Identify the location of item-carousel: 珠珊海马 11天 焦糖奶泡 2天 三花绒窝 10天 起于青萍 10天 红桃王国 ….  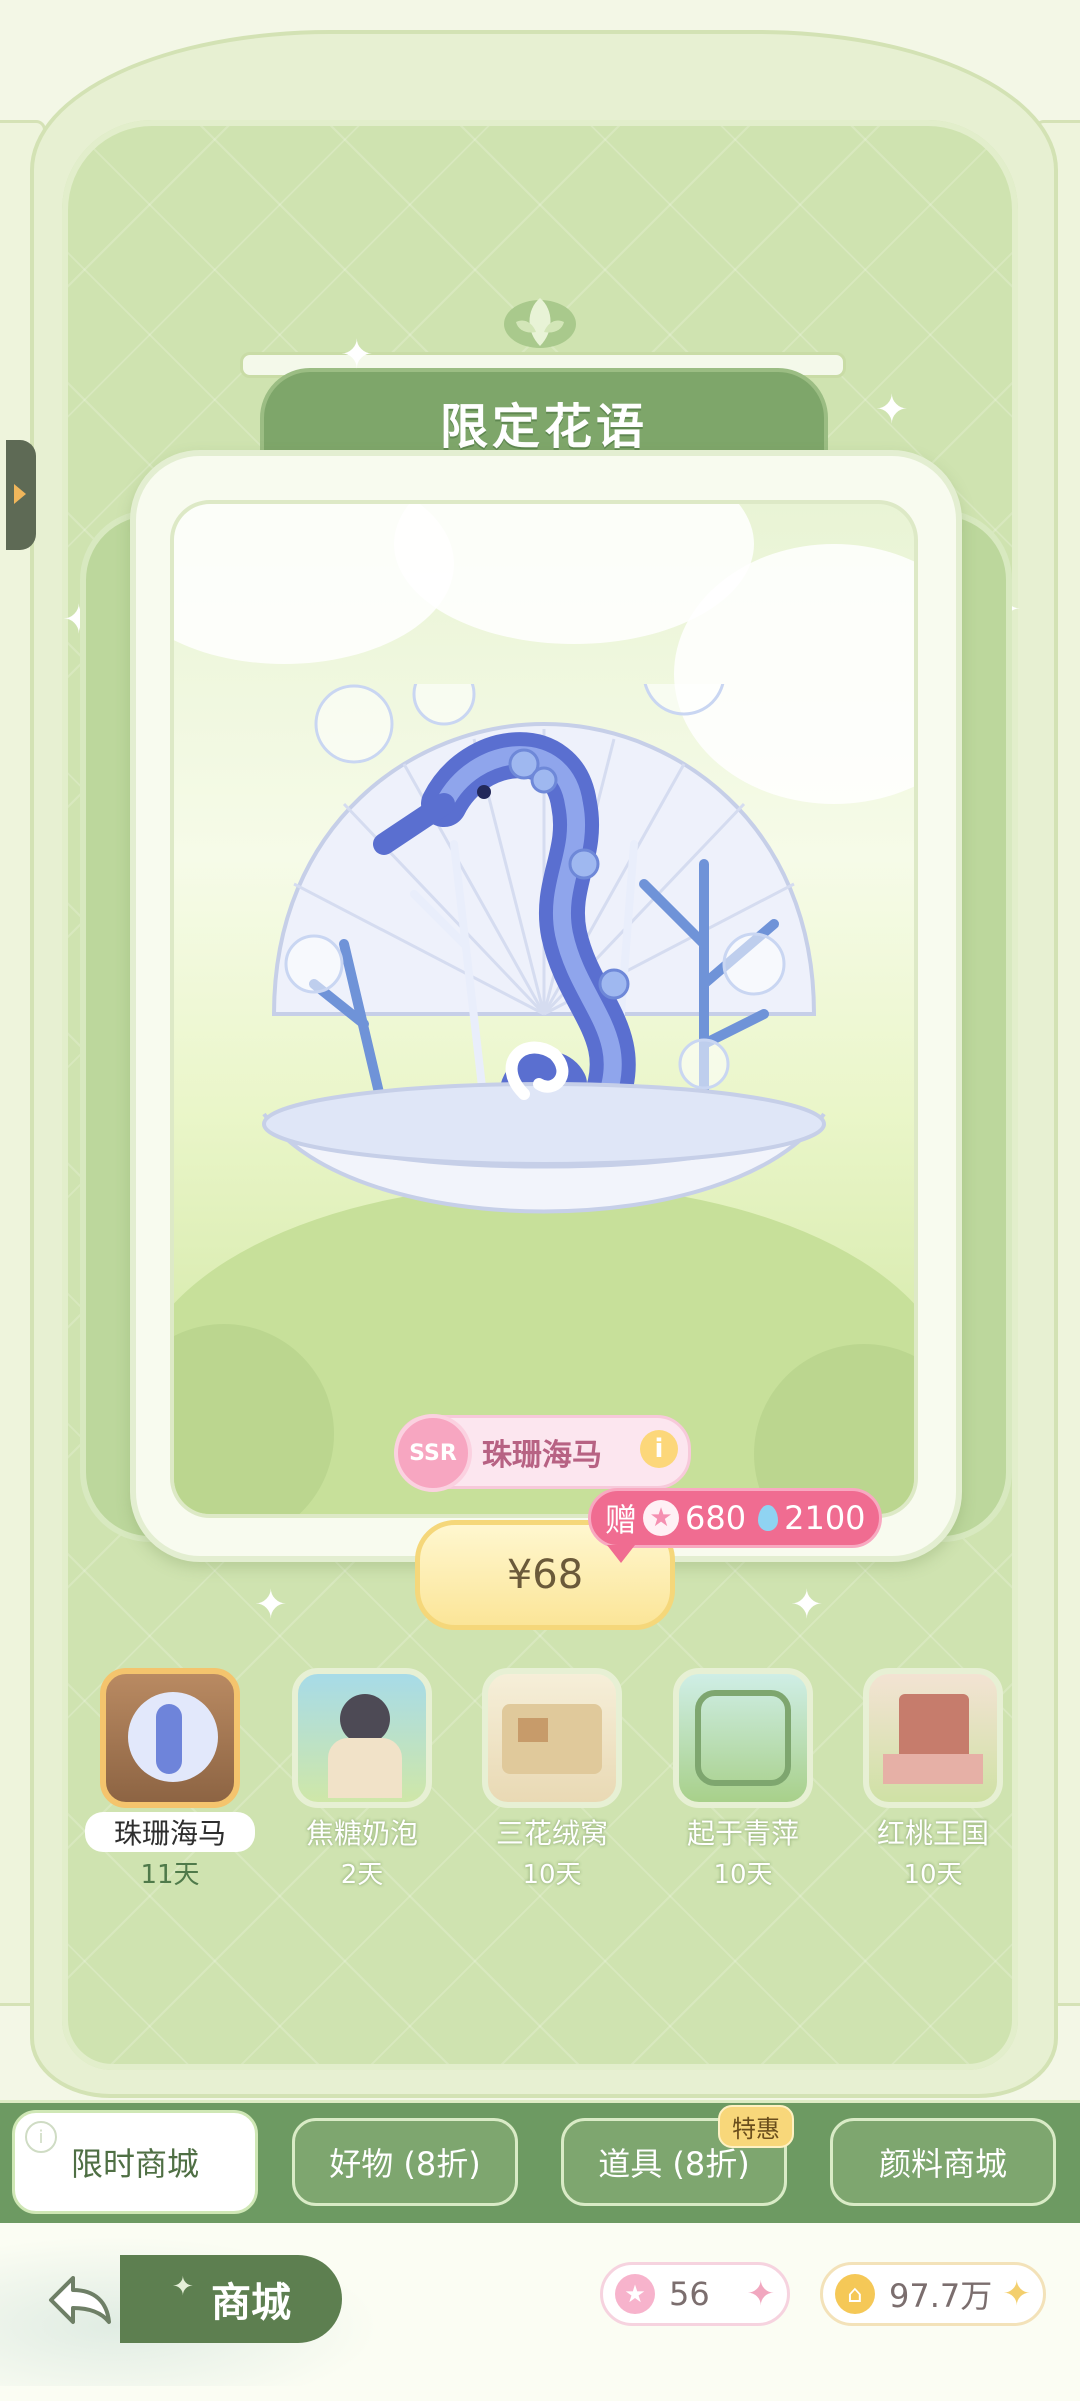
(550, 1779).